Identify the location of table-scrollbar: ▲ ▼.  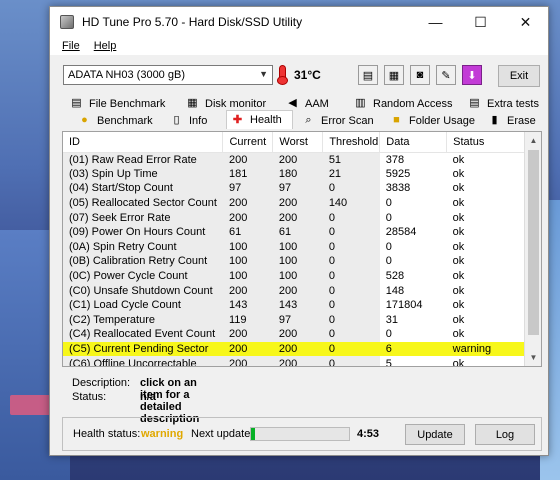
(532, 249).